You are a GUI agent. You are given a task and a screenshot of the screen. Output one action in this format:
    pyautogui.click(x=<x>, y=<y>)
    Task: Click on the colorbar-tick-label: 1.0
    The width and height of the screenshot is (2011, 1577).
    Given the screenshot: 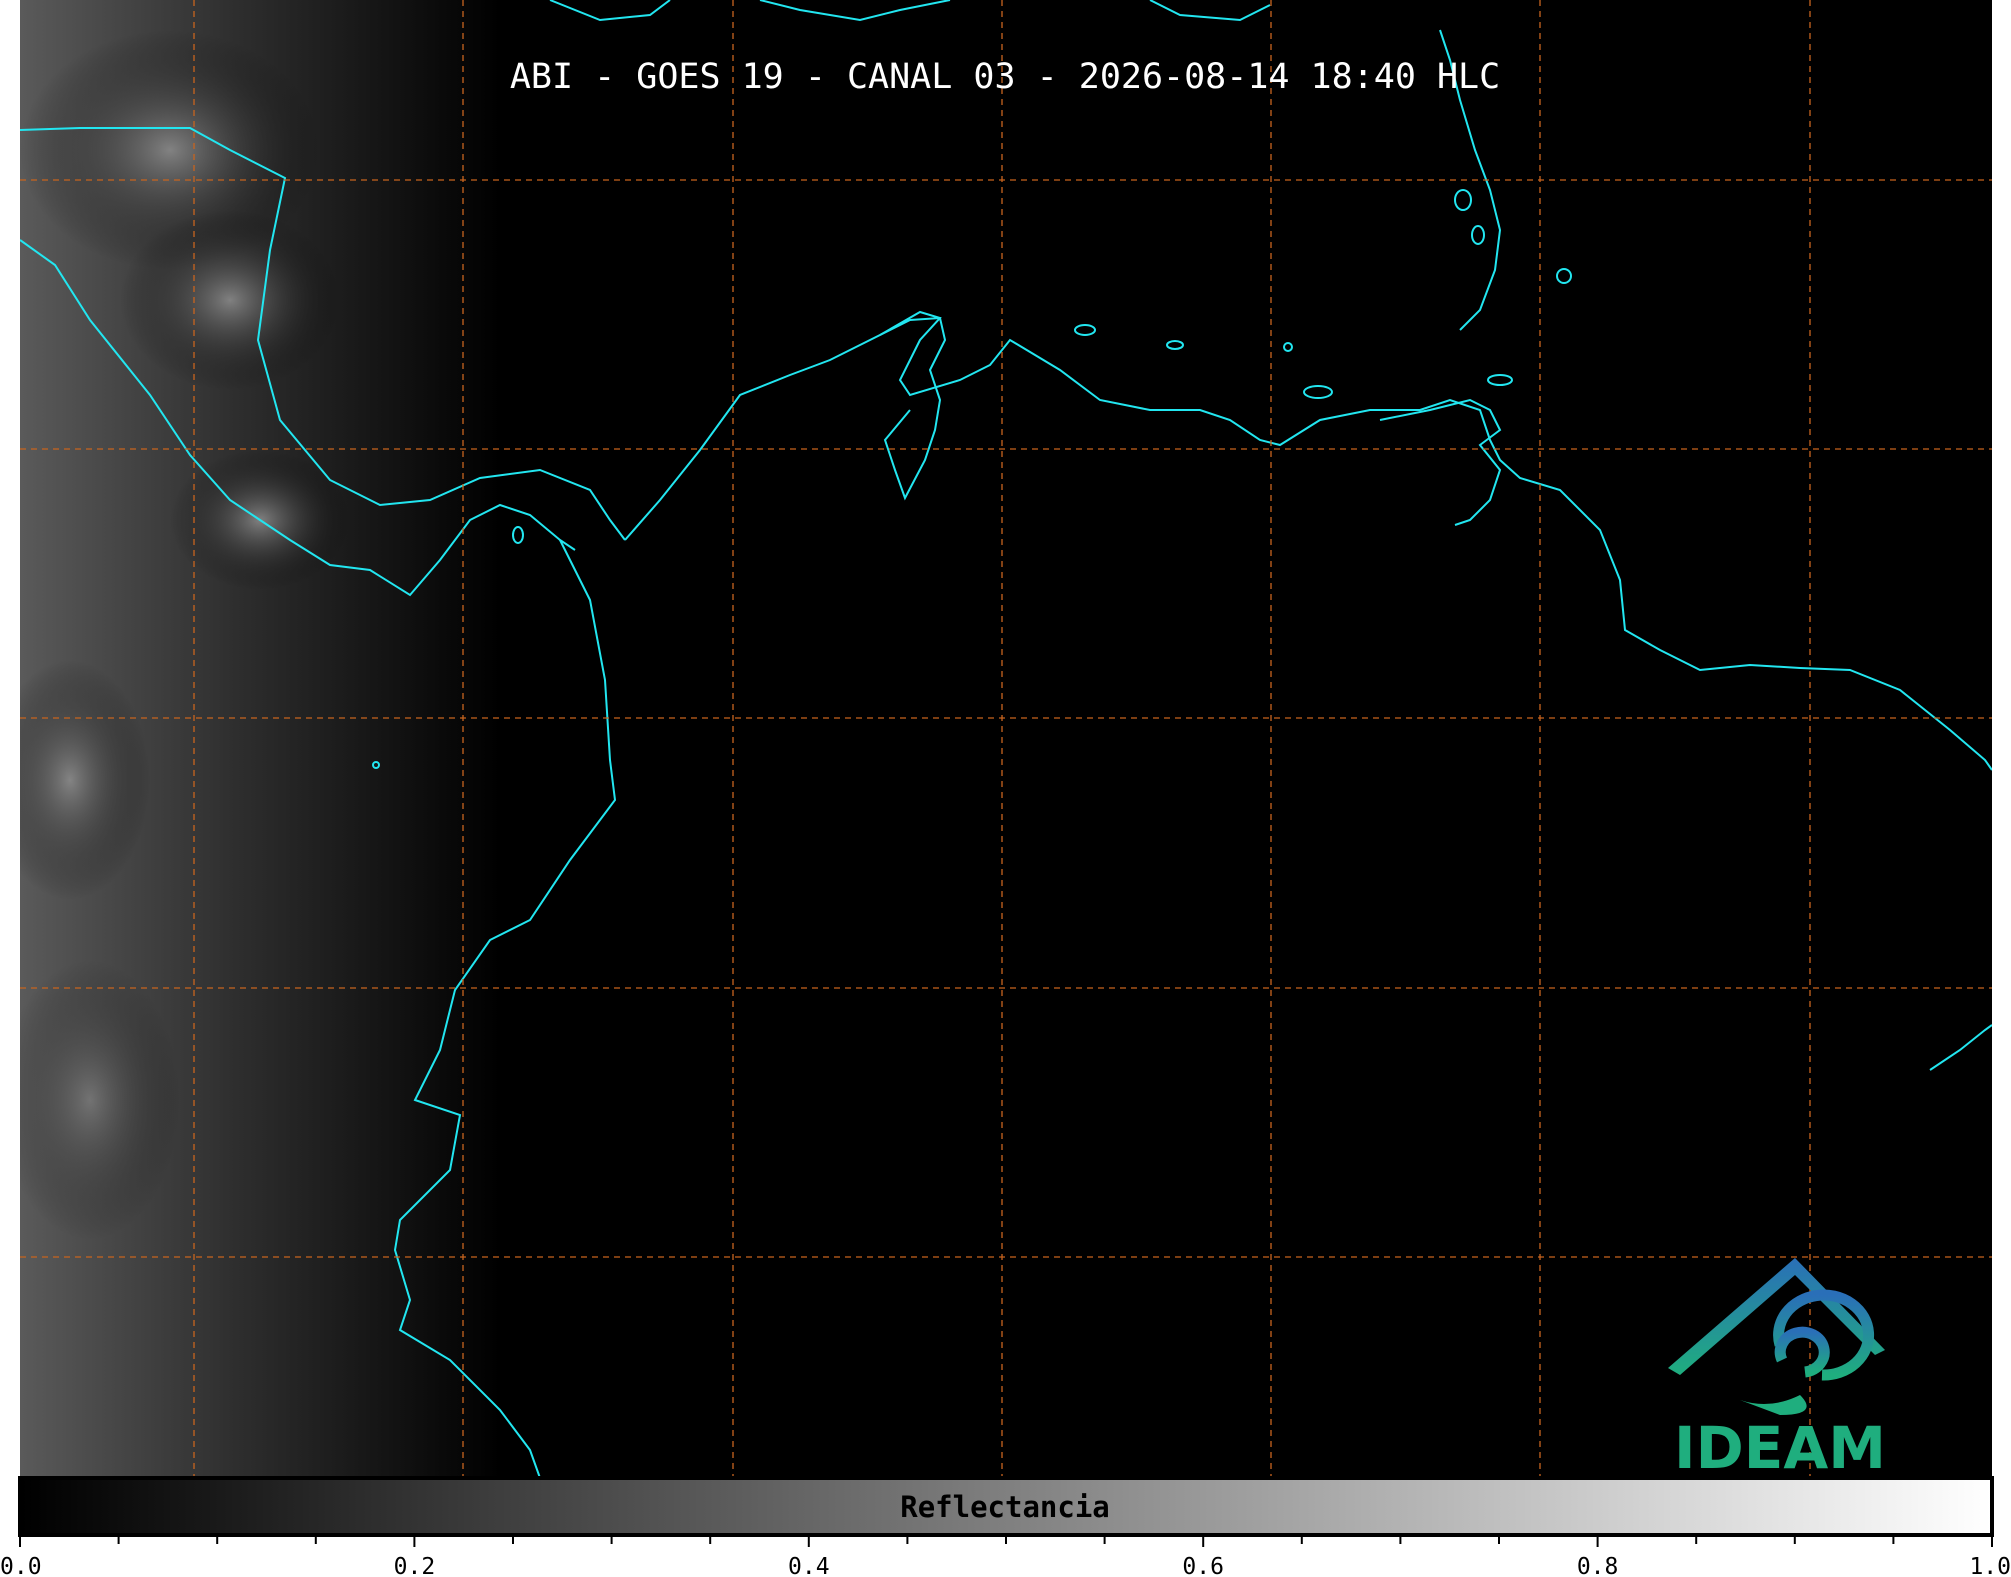 What is the action you would take?
    pyautogui.click(x=1990, y=1565)
    